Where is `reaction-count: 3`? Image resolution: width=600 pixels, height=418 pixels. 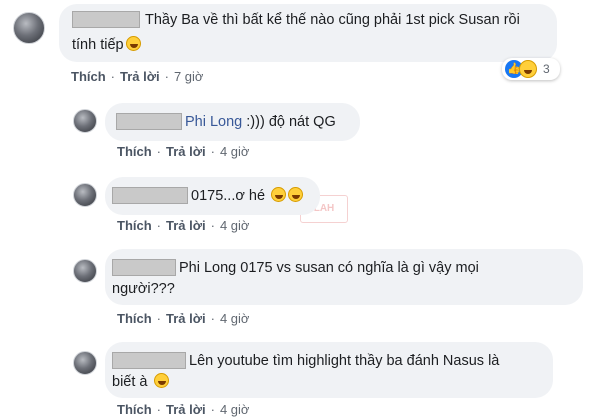
reaction-count: 3 is located at coordinates (546, 69).